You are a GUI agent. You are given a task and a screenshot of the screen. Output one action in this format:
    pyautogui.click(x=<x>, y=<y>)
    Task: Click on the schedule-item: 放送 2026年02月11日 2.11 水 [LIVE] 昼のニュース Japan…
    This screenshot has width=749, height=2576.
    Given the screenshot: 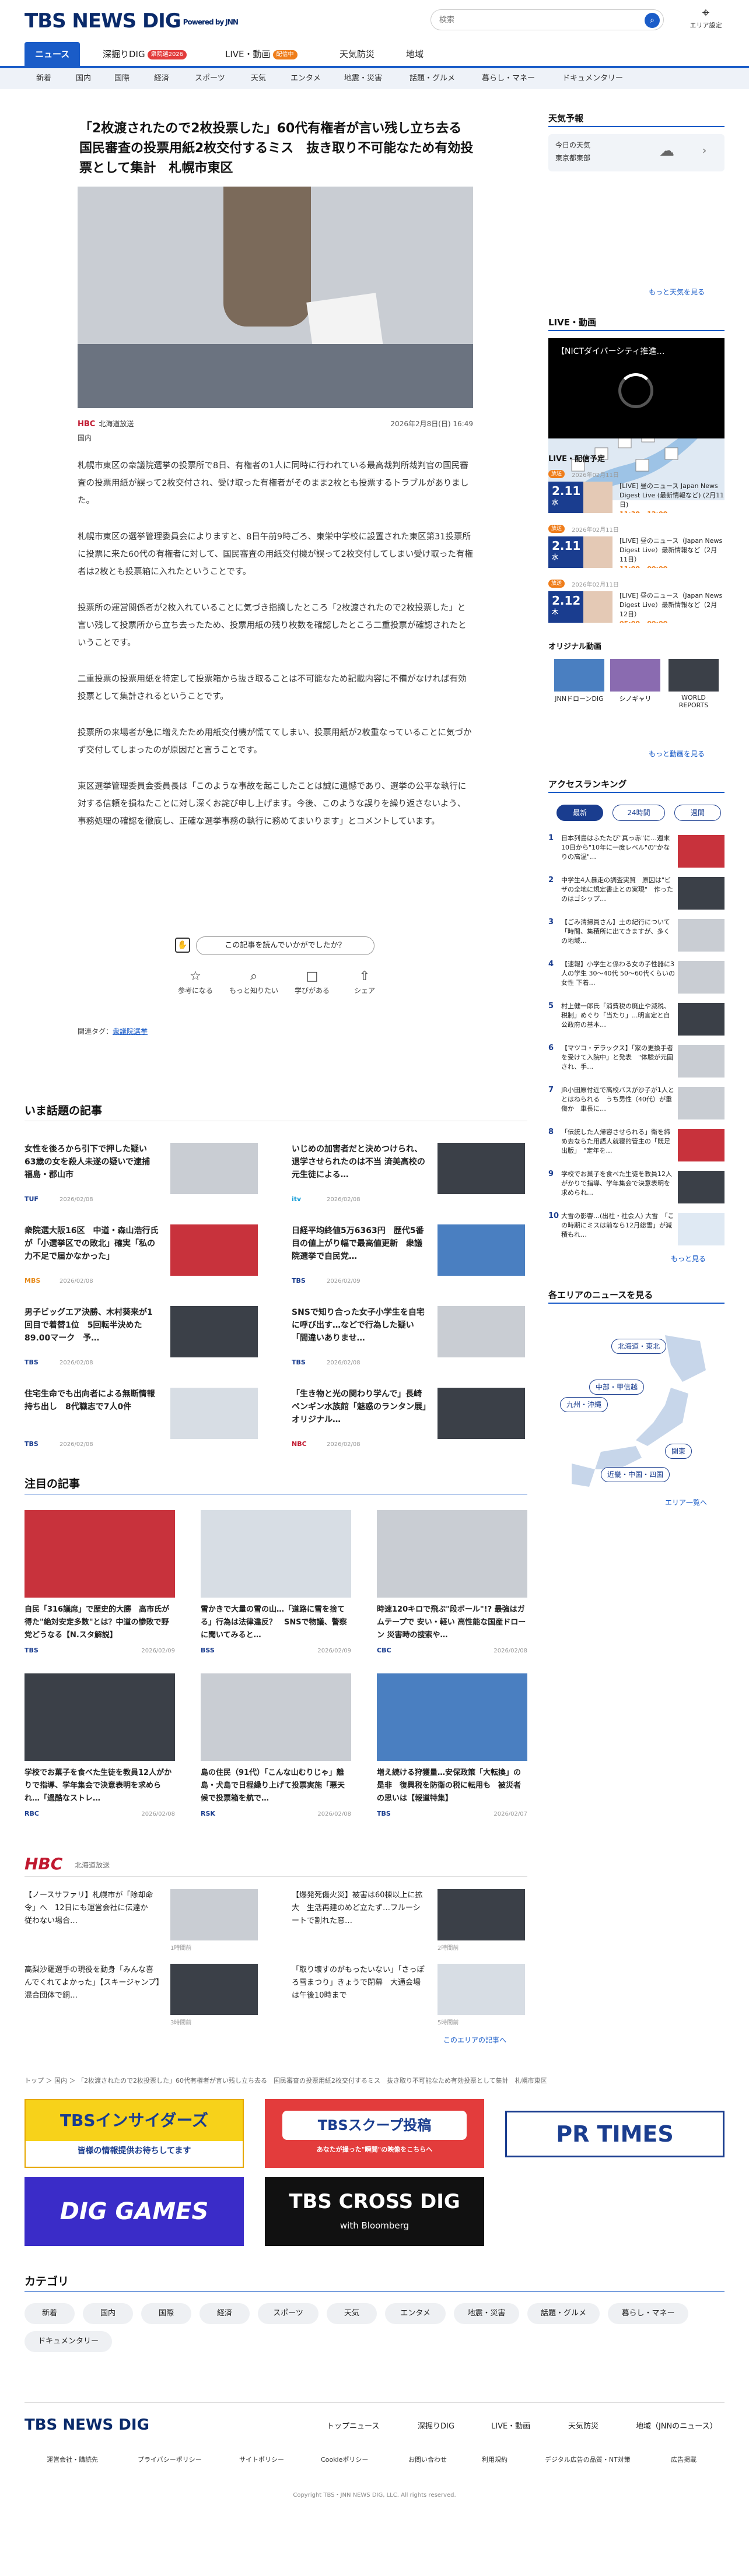 What is the action you would take?
    pyautogui.click(x=636, y=492)
    